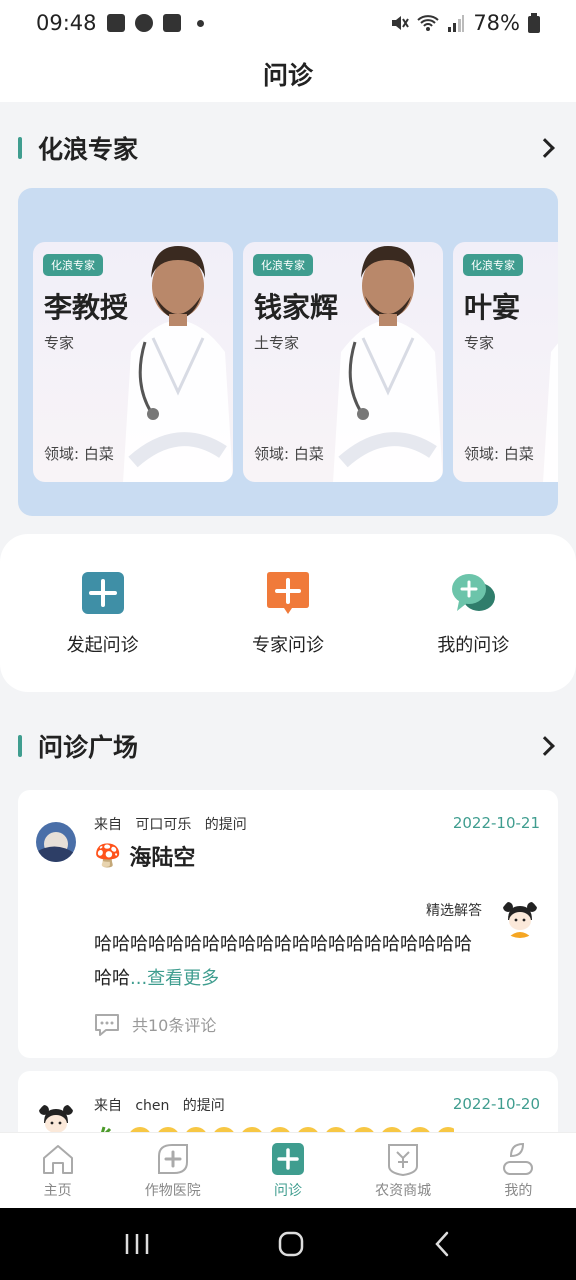 The height and width of the screenshot is (1280, 576). What do you see at coordinates (518, 1158) in the screenshot?
I see `user-icon` at bounding box center [518, 1158].